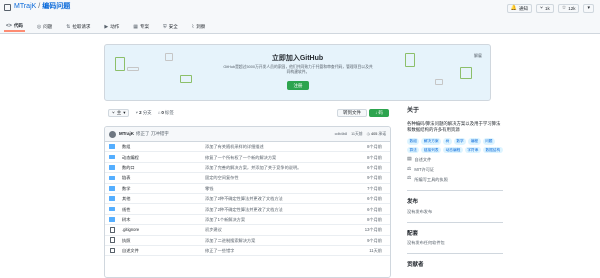  Describe the element at coordinates (376, 134) in the screenshot. I see `commits-link: ◷ 405 承诺` at that location.